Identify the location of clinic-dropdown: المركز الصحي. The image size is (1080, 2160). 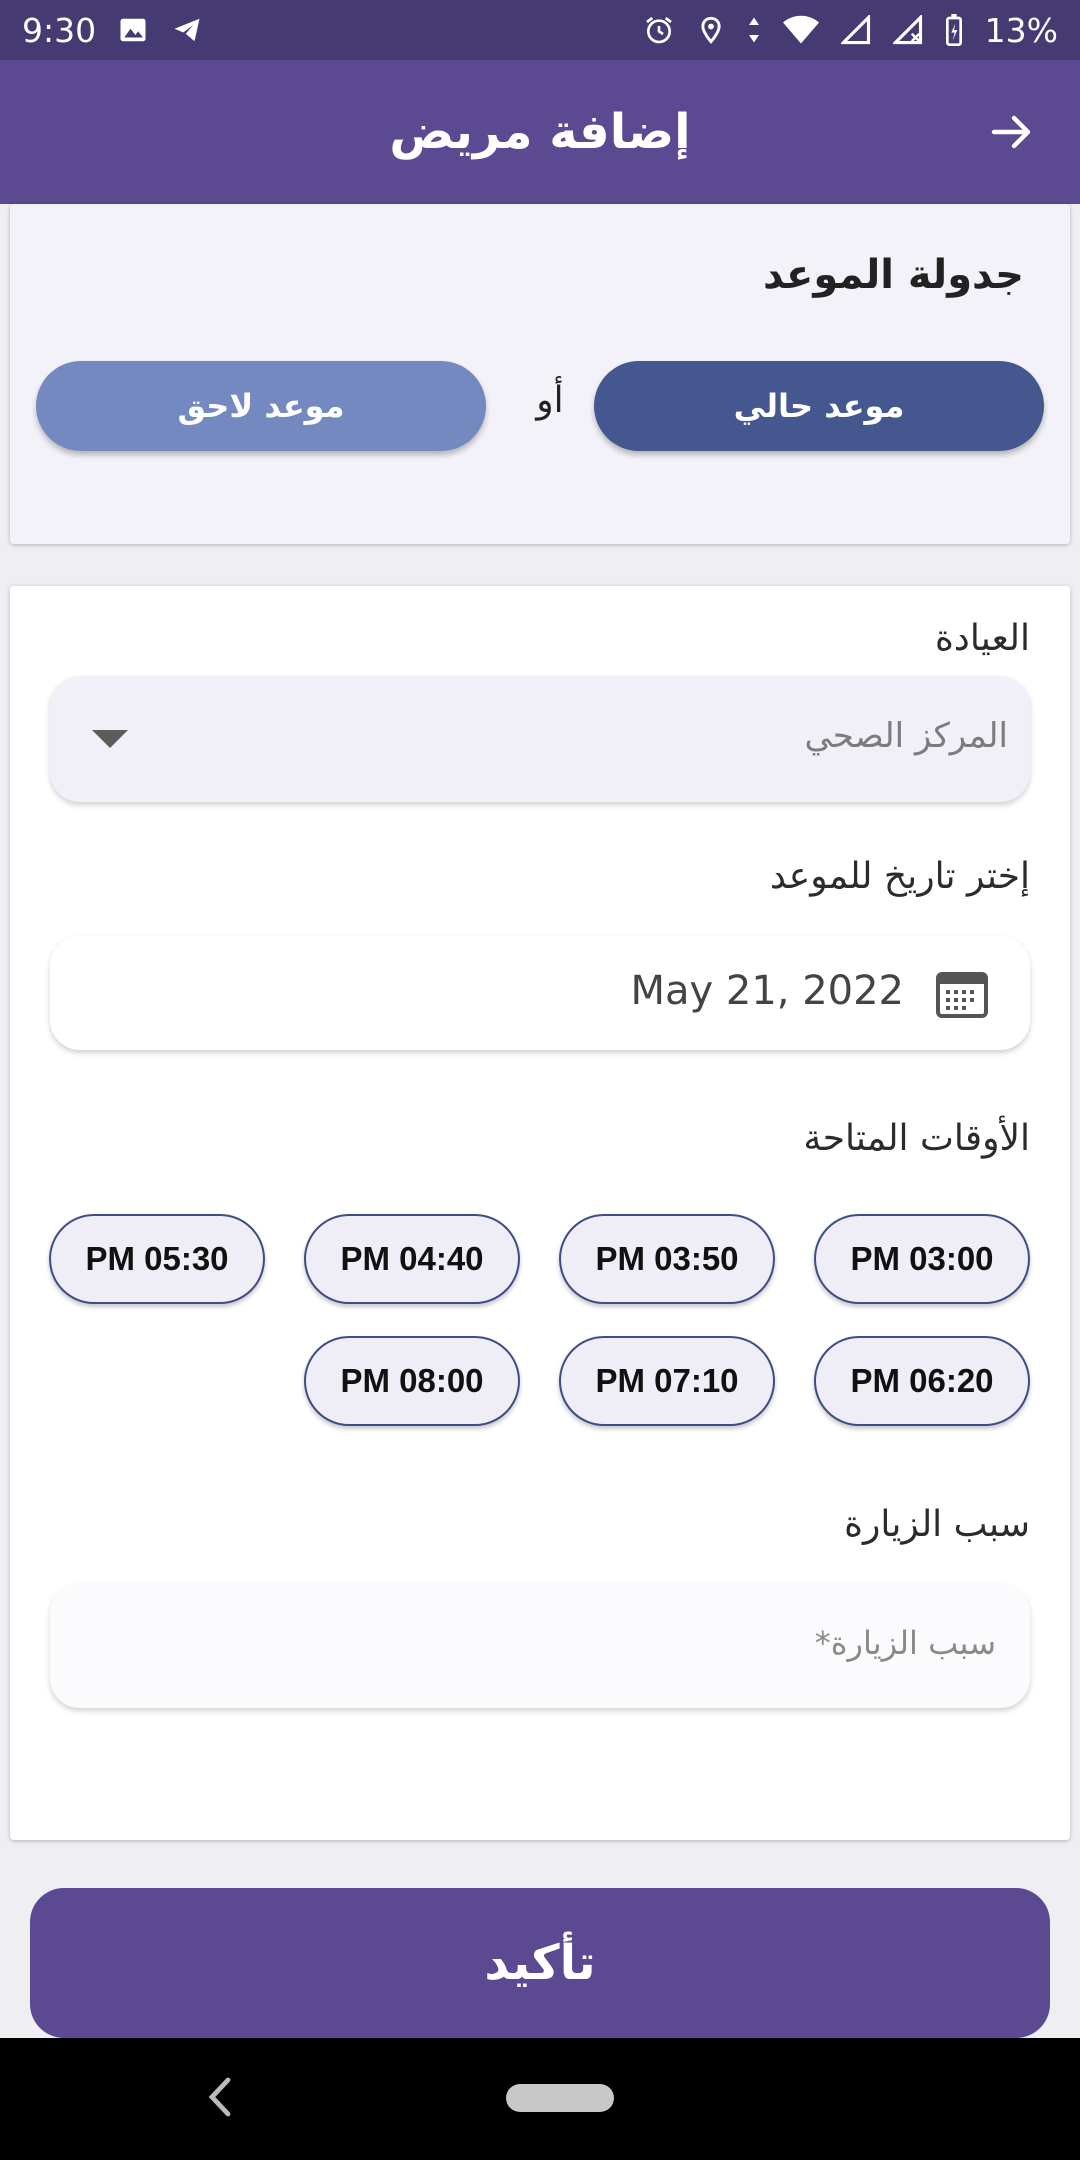
(540, 739).